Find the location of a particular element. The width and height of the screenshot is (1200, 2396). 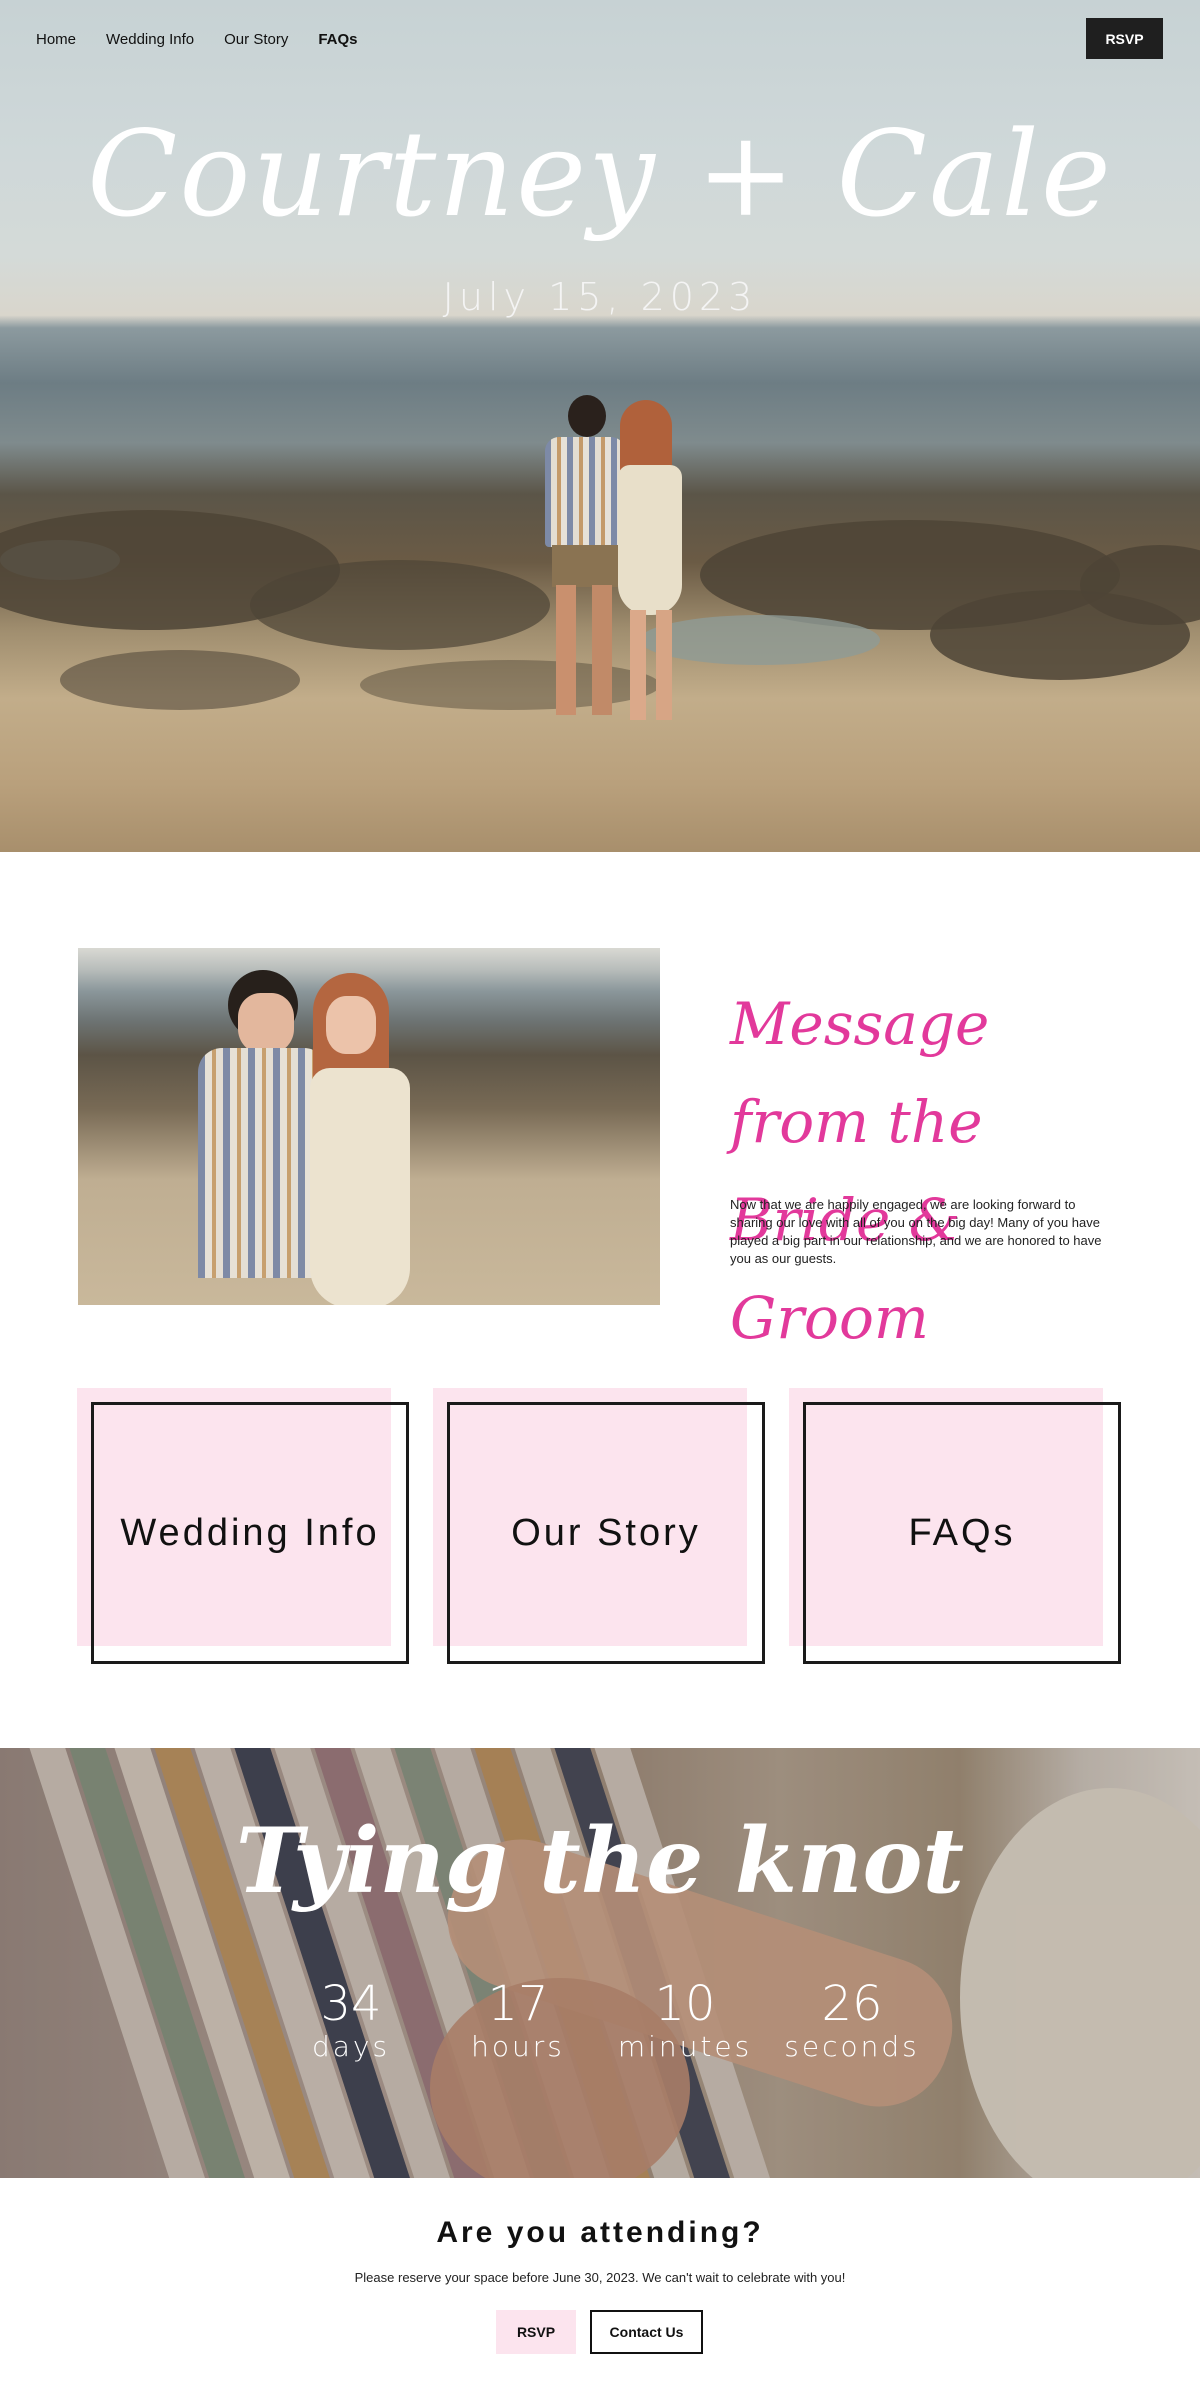

countdown-hours-label: hours is located at coordinates (518, 2046).